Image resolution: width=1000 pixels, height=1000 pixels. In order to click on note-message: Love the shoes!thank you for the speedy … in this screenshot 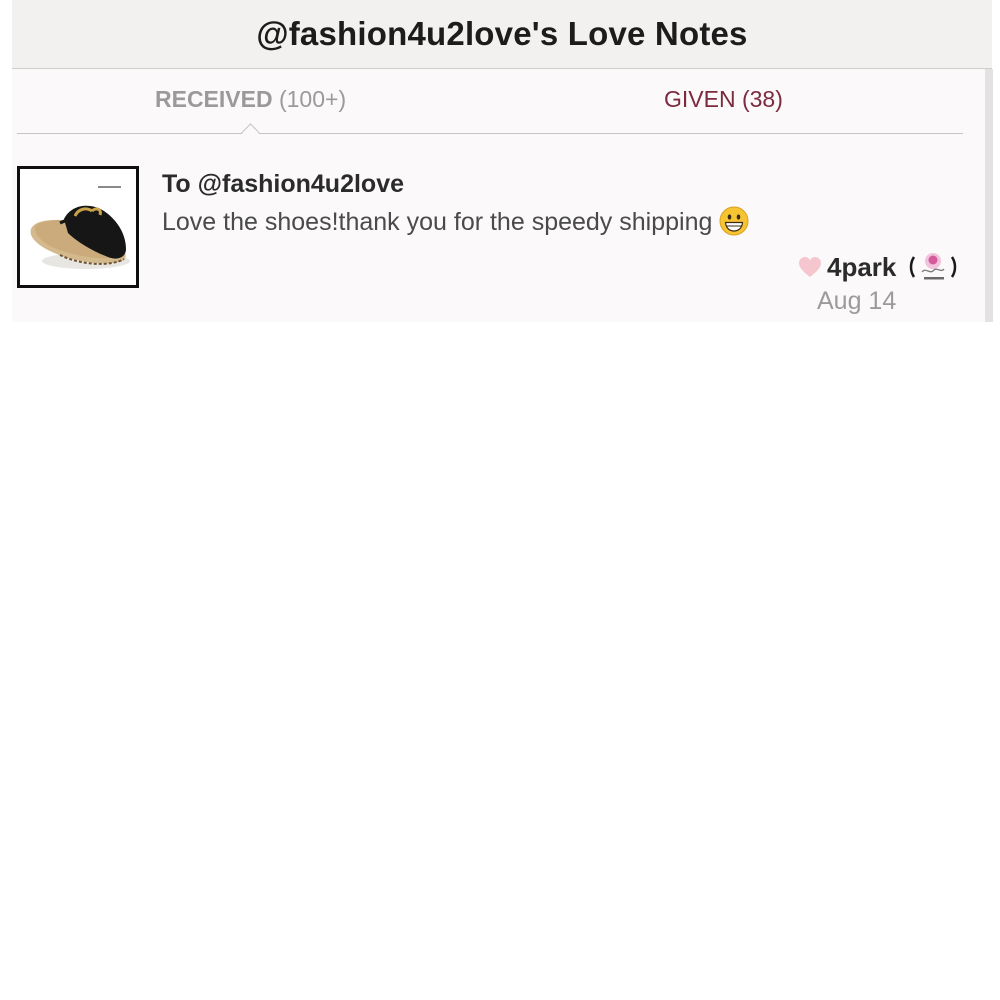, I will do `click(455, 221)`.